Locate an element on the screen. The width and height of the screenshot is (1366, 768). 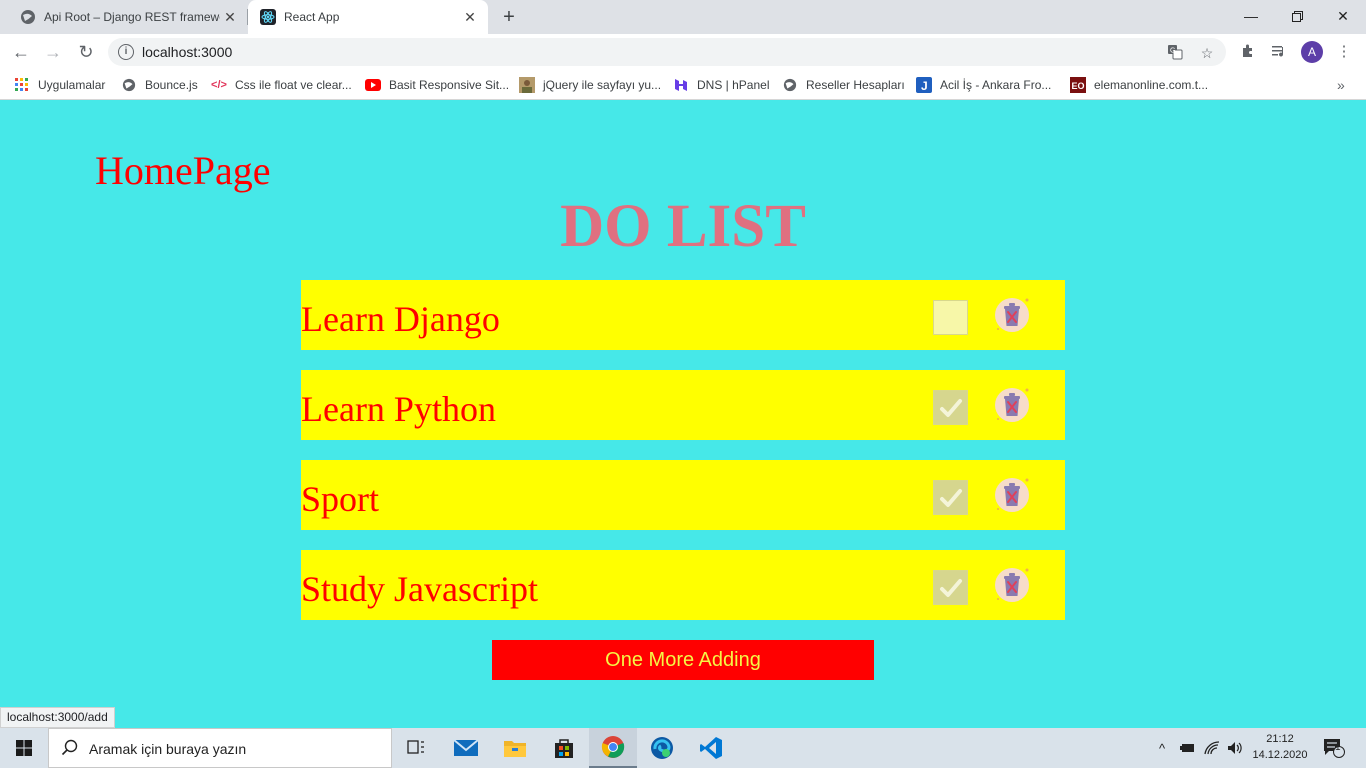
translate-icon: G is located at coordinates (1175, 53).